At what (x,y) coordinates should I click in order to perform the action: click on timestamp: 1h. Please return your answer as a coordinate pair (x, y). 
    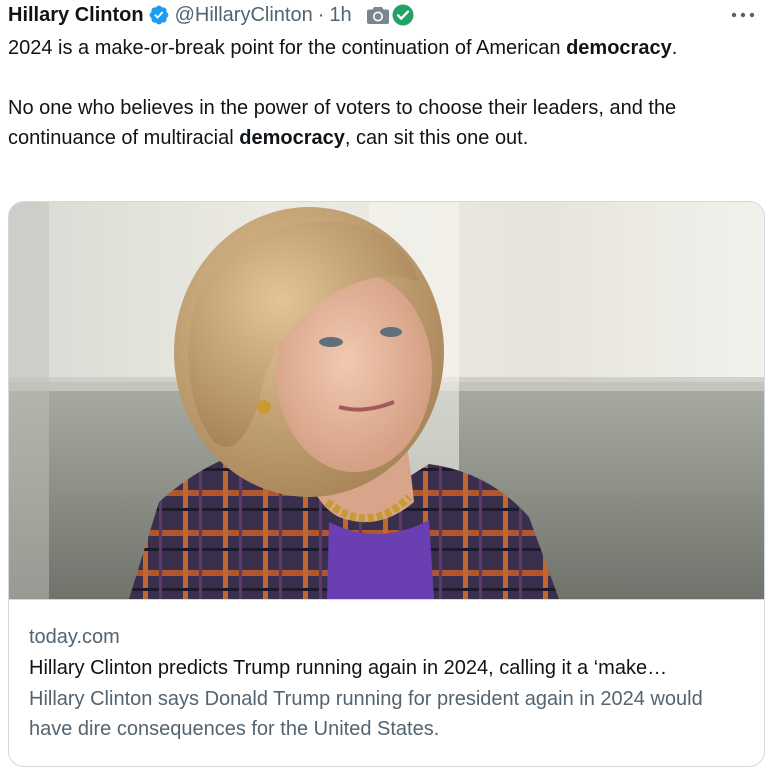
    Looking at the image, I should click on (340, 15).